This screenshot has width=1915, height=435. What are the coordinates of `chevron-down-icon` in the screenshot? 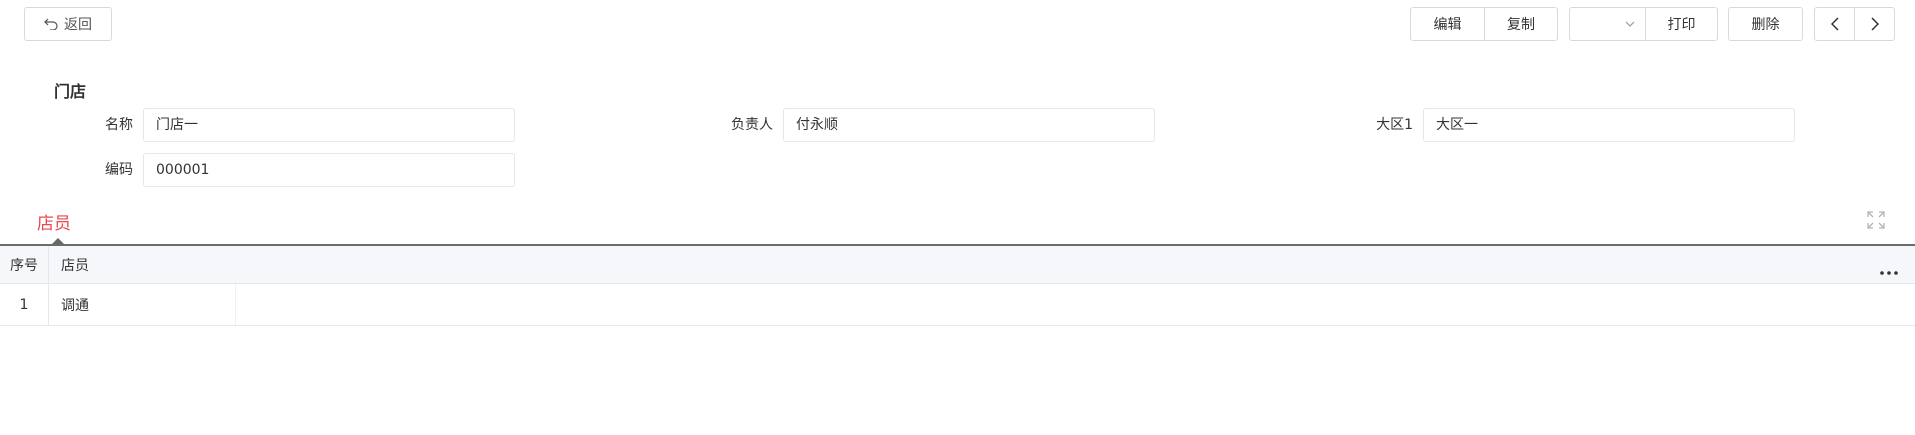 It's located at (1630, 24).